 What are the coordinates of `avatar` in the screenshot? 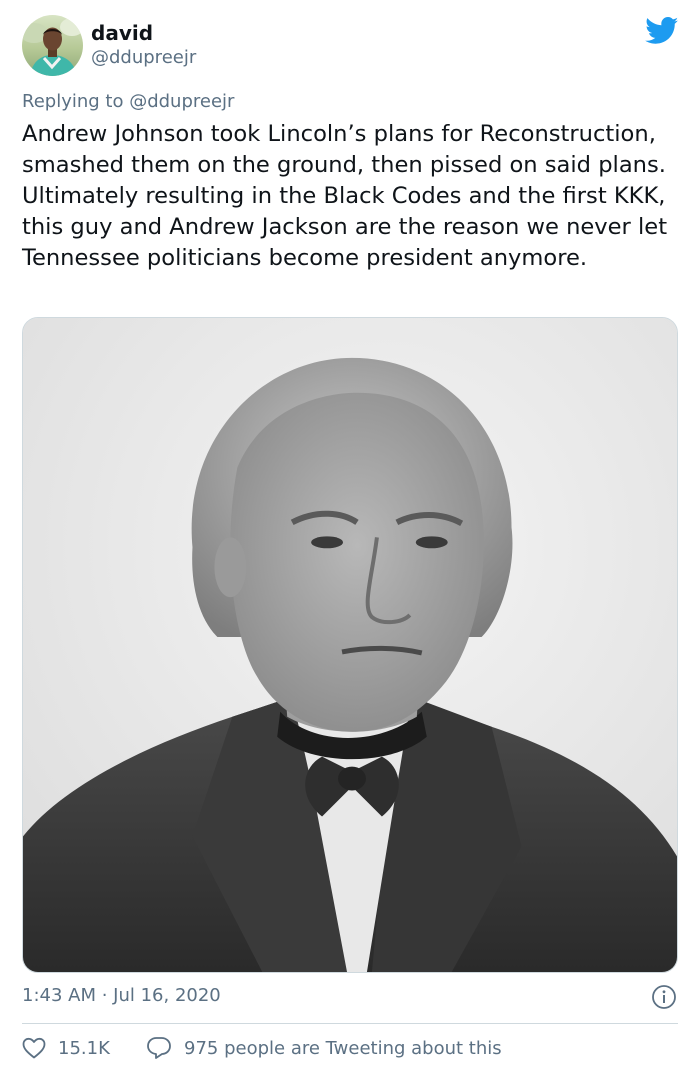 It's located at (52, 45).